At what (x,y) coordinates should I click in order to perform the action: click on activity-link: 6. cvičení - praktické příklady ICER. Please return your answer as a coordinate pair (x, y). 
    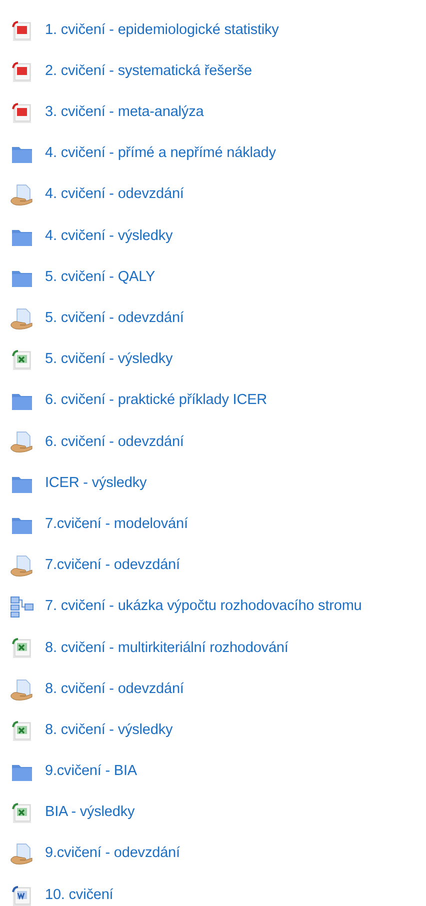
    Looking at the image, I should click on (156, 401).